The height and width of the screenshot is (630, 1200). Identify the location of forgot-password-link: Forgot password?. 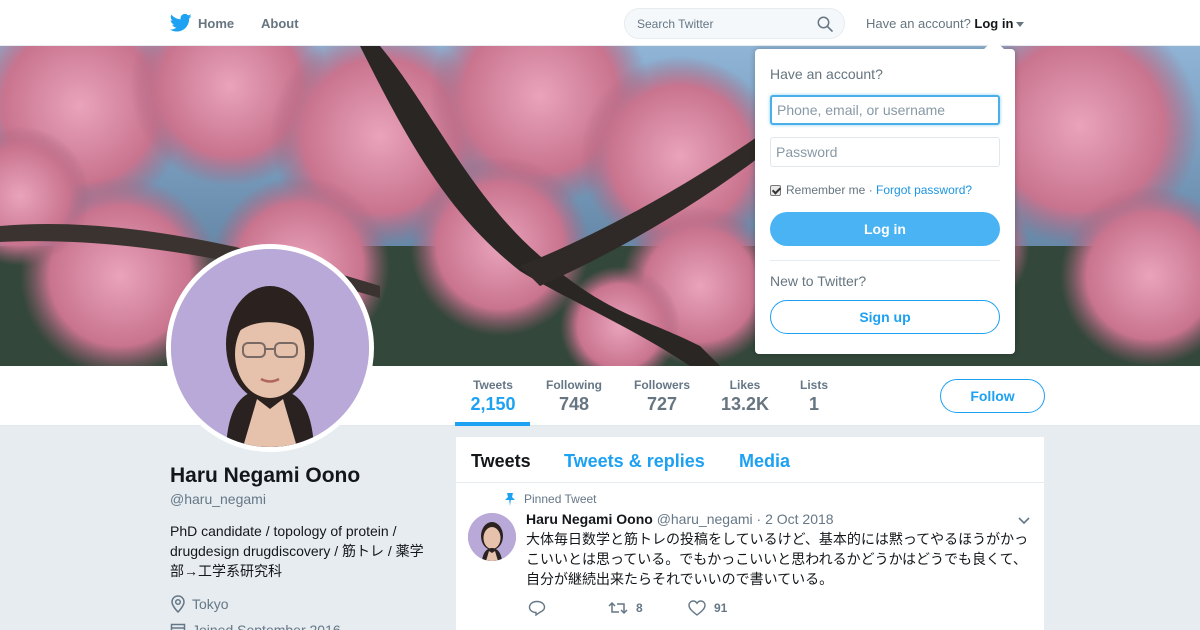
(924, 190).